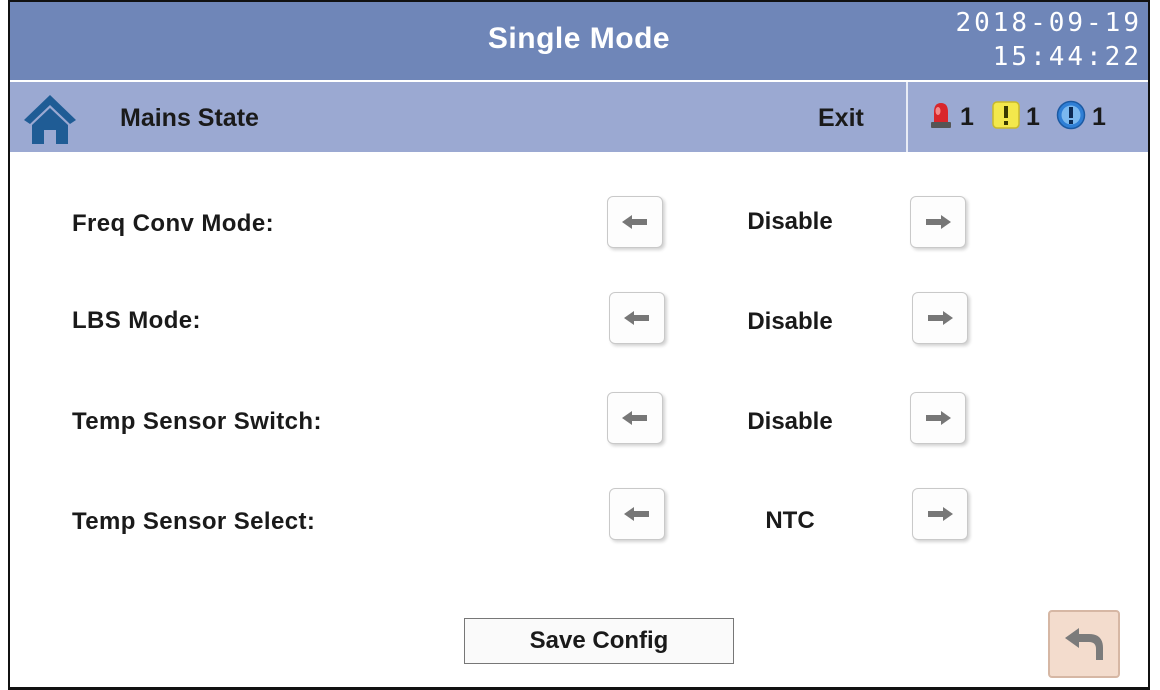 The height and width of the screenshot is (690, 1160). I want to click on blue-info-icon, so click(1071, 117).